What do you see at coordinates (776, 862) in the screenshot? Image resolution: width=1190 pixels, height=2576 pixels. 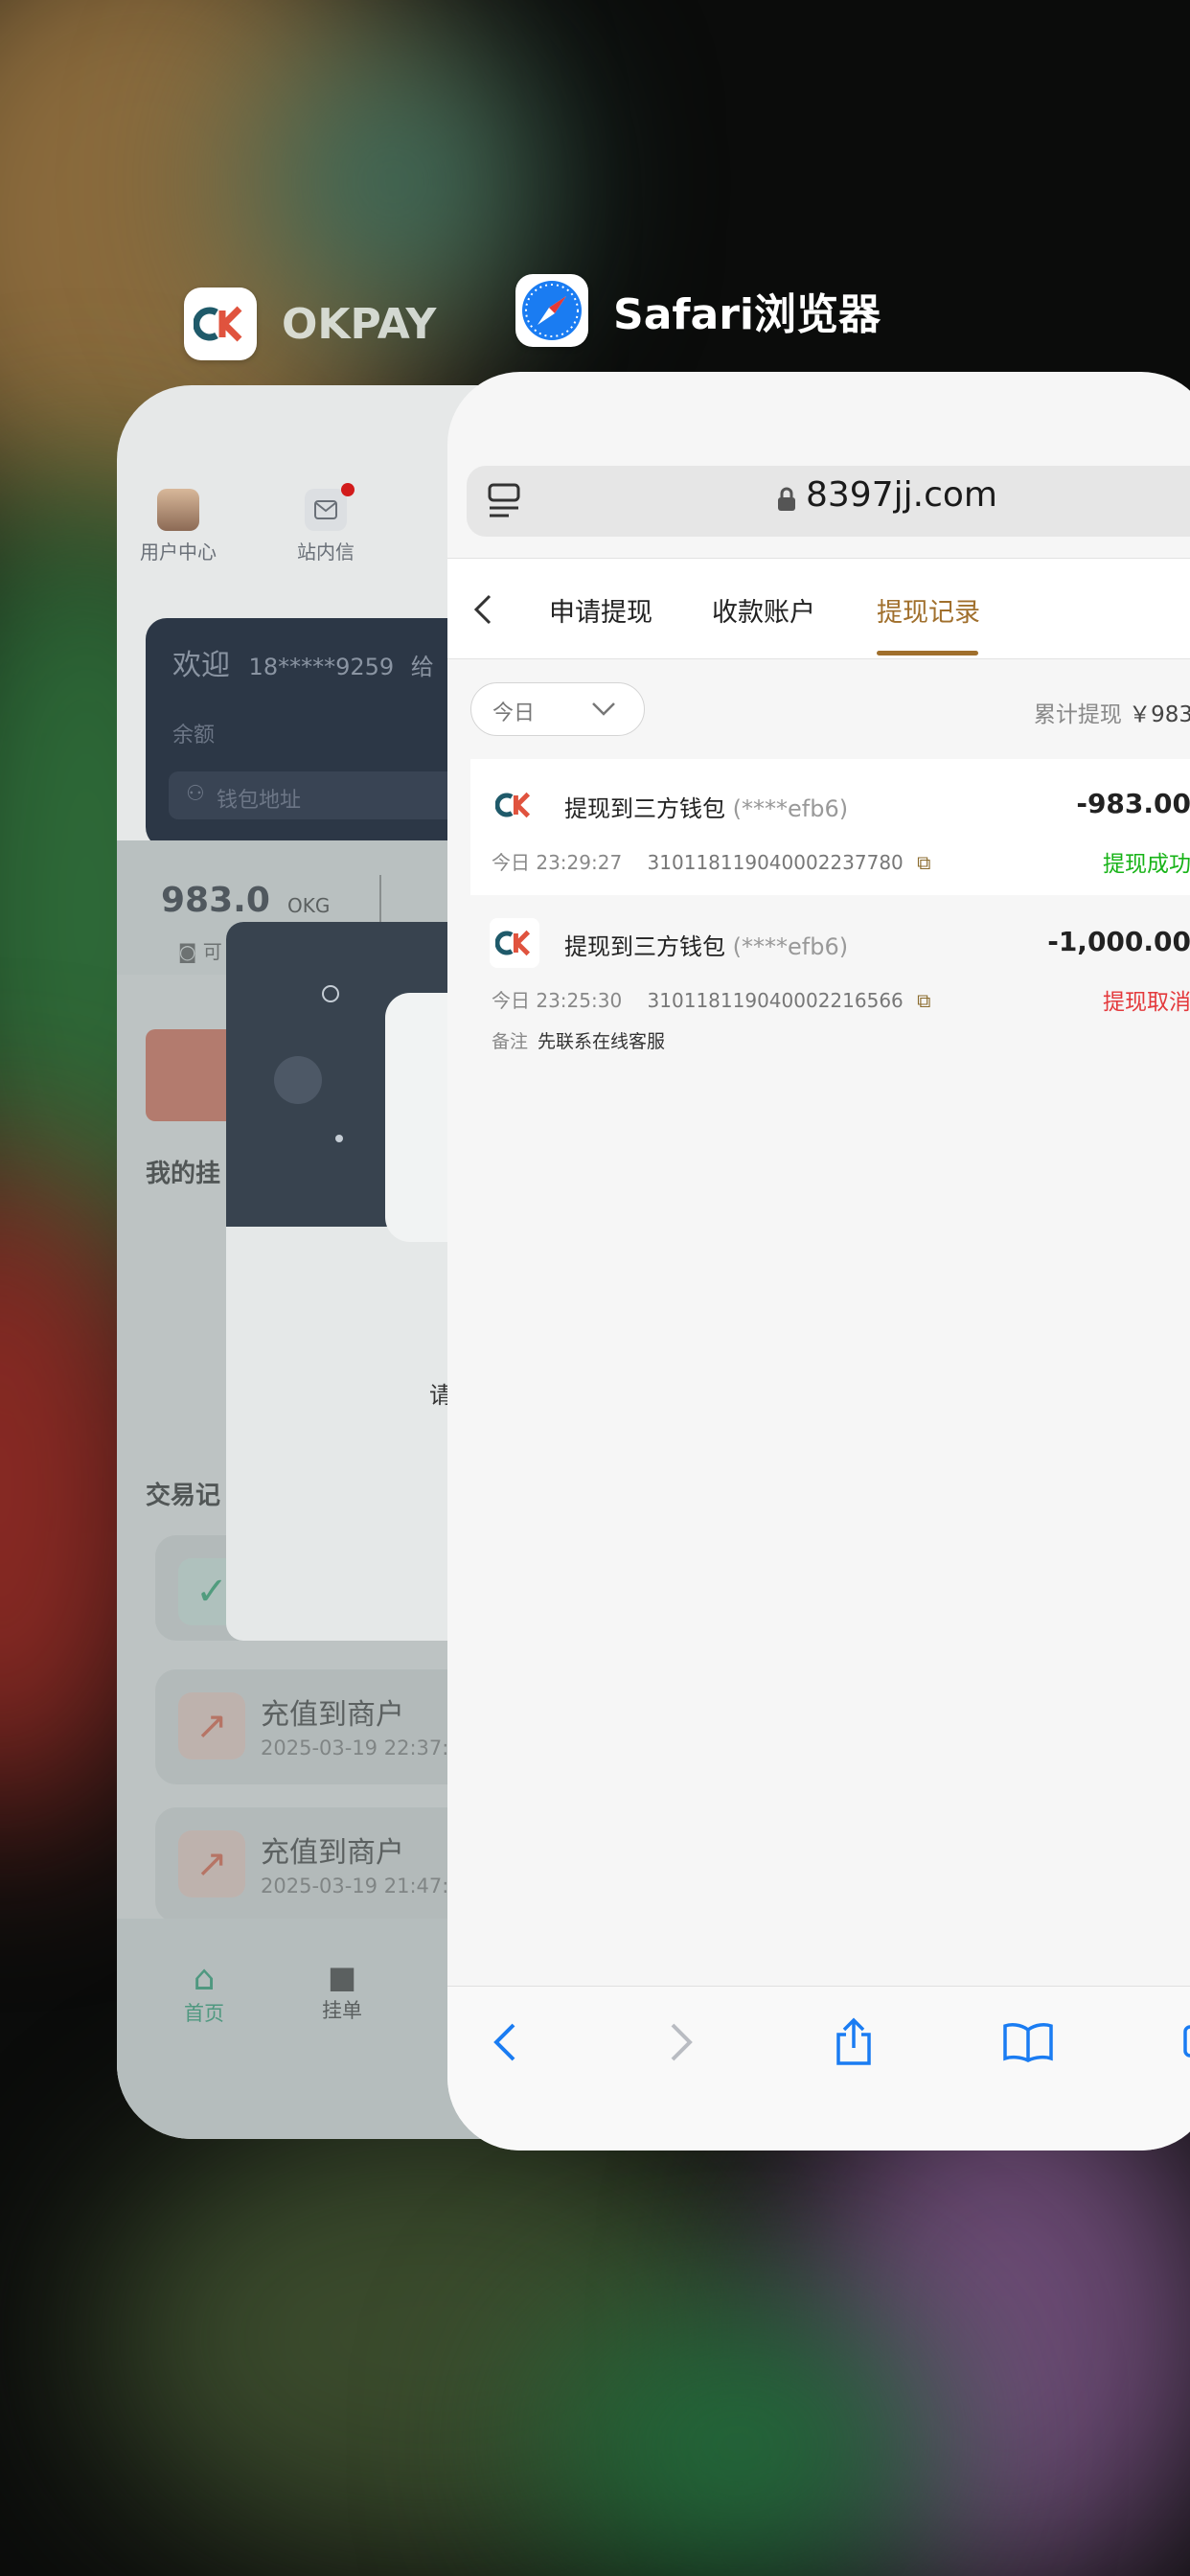 I see `order-id: 31011811904000223778​0` at bounding box center [776, 862].